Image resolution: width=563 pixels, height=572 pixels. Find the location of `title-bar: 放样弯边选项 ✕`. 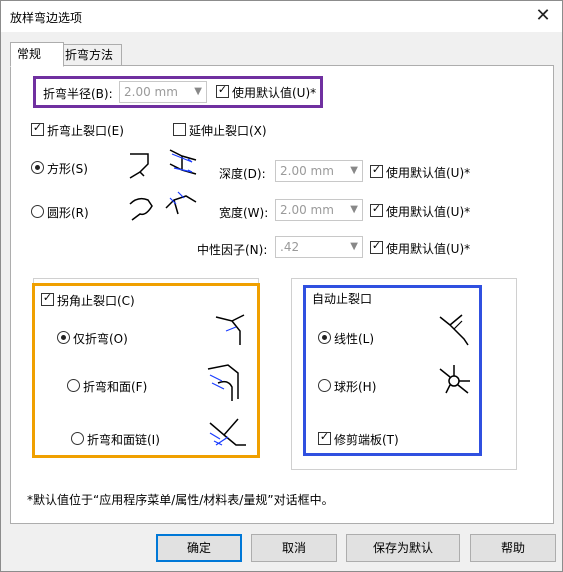

title-bar: 放样弯边选项 ✕ is located at coordinates (281, 16).